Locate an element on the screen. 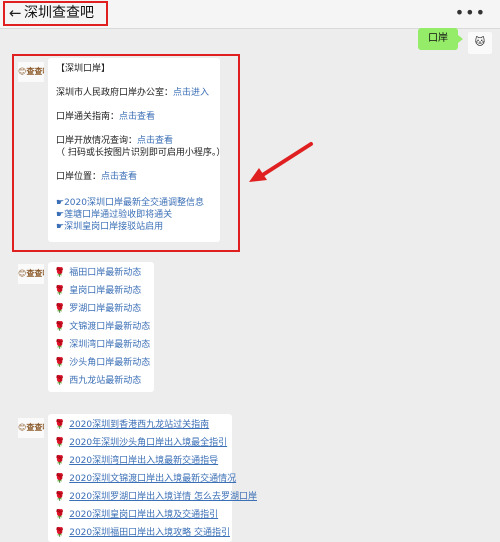  back-arrow-icon: ← is located at coordinates (15, 13).